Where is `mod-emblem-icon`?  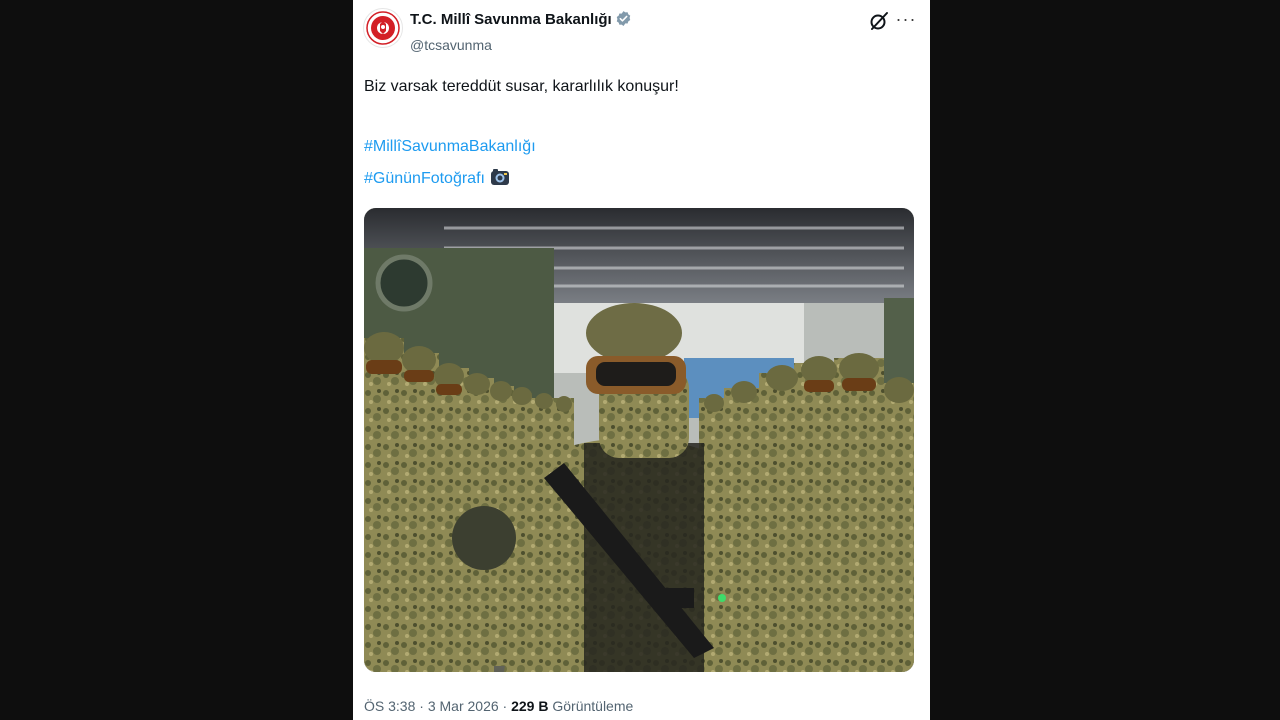
mod-emblem-icon is located at coordinates (383, 28).